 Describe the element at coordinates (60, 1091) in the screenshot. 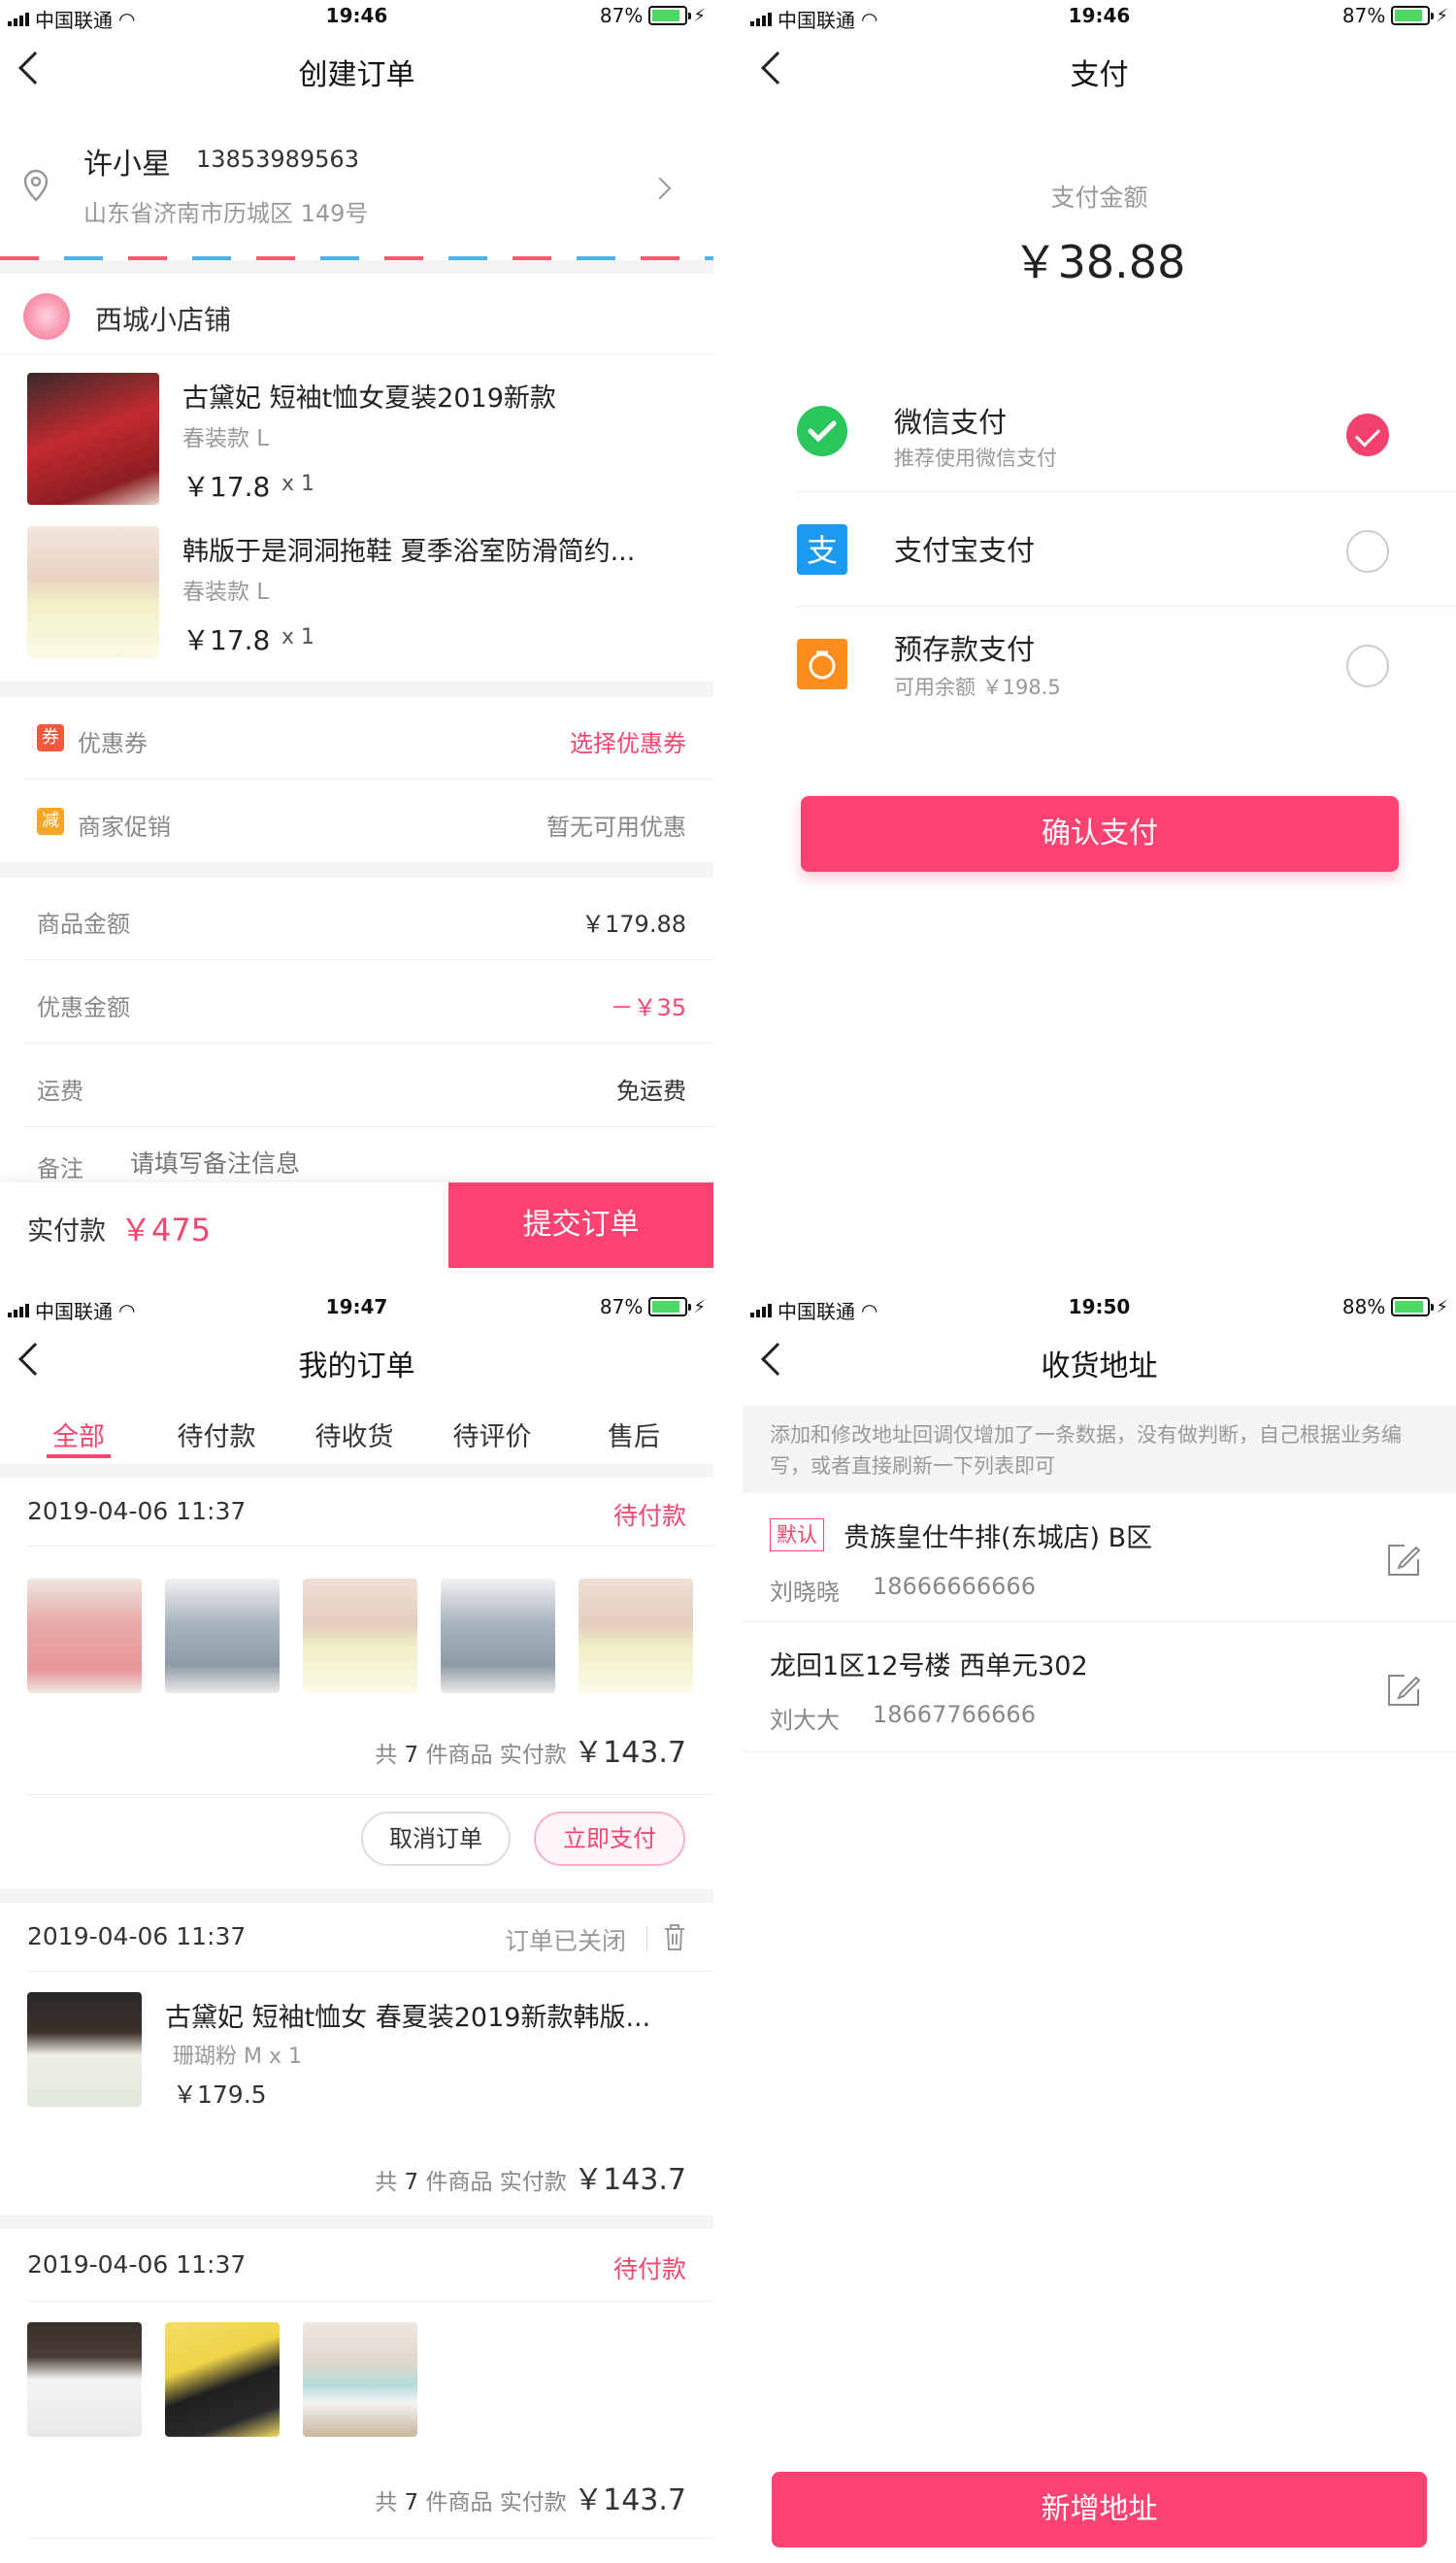

I see `shipping-label: 运费` at that location.